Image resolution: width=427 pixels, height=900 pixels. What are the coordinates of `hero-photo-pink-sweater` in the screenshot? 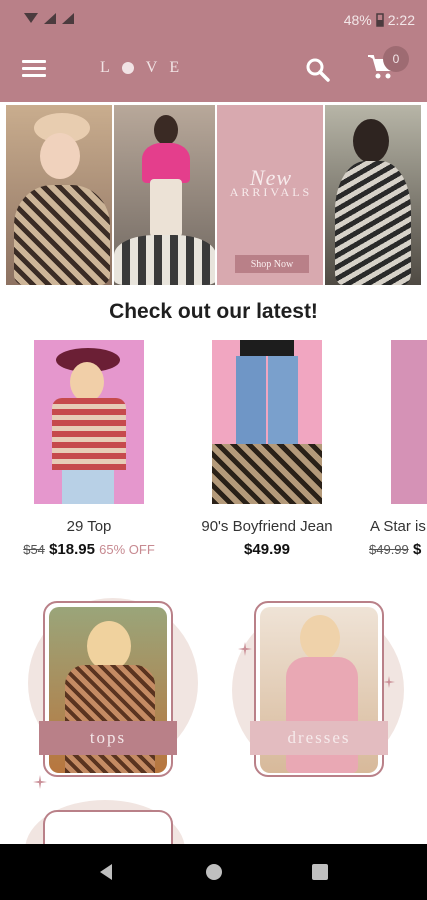 It's located at (164, 195).